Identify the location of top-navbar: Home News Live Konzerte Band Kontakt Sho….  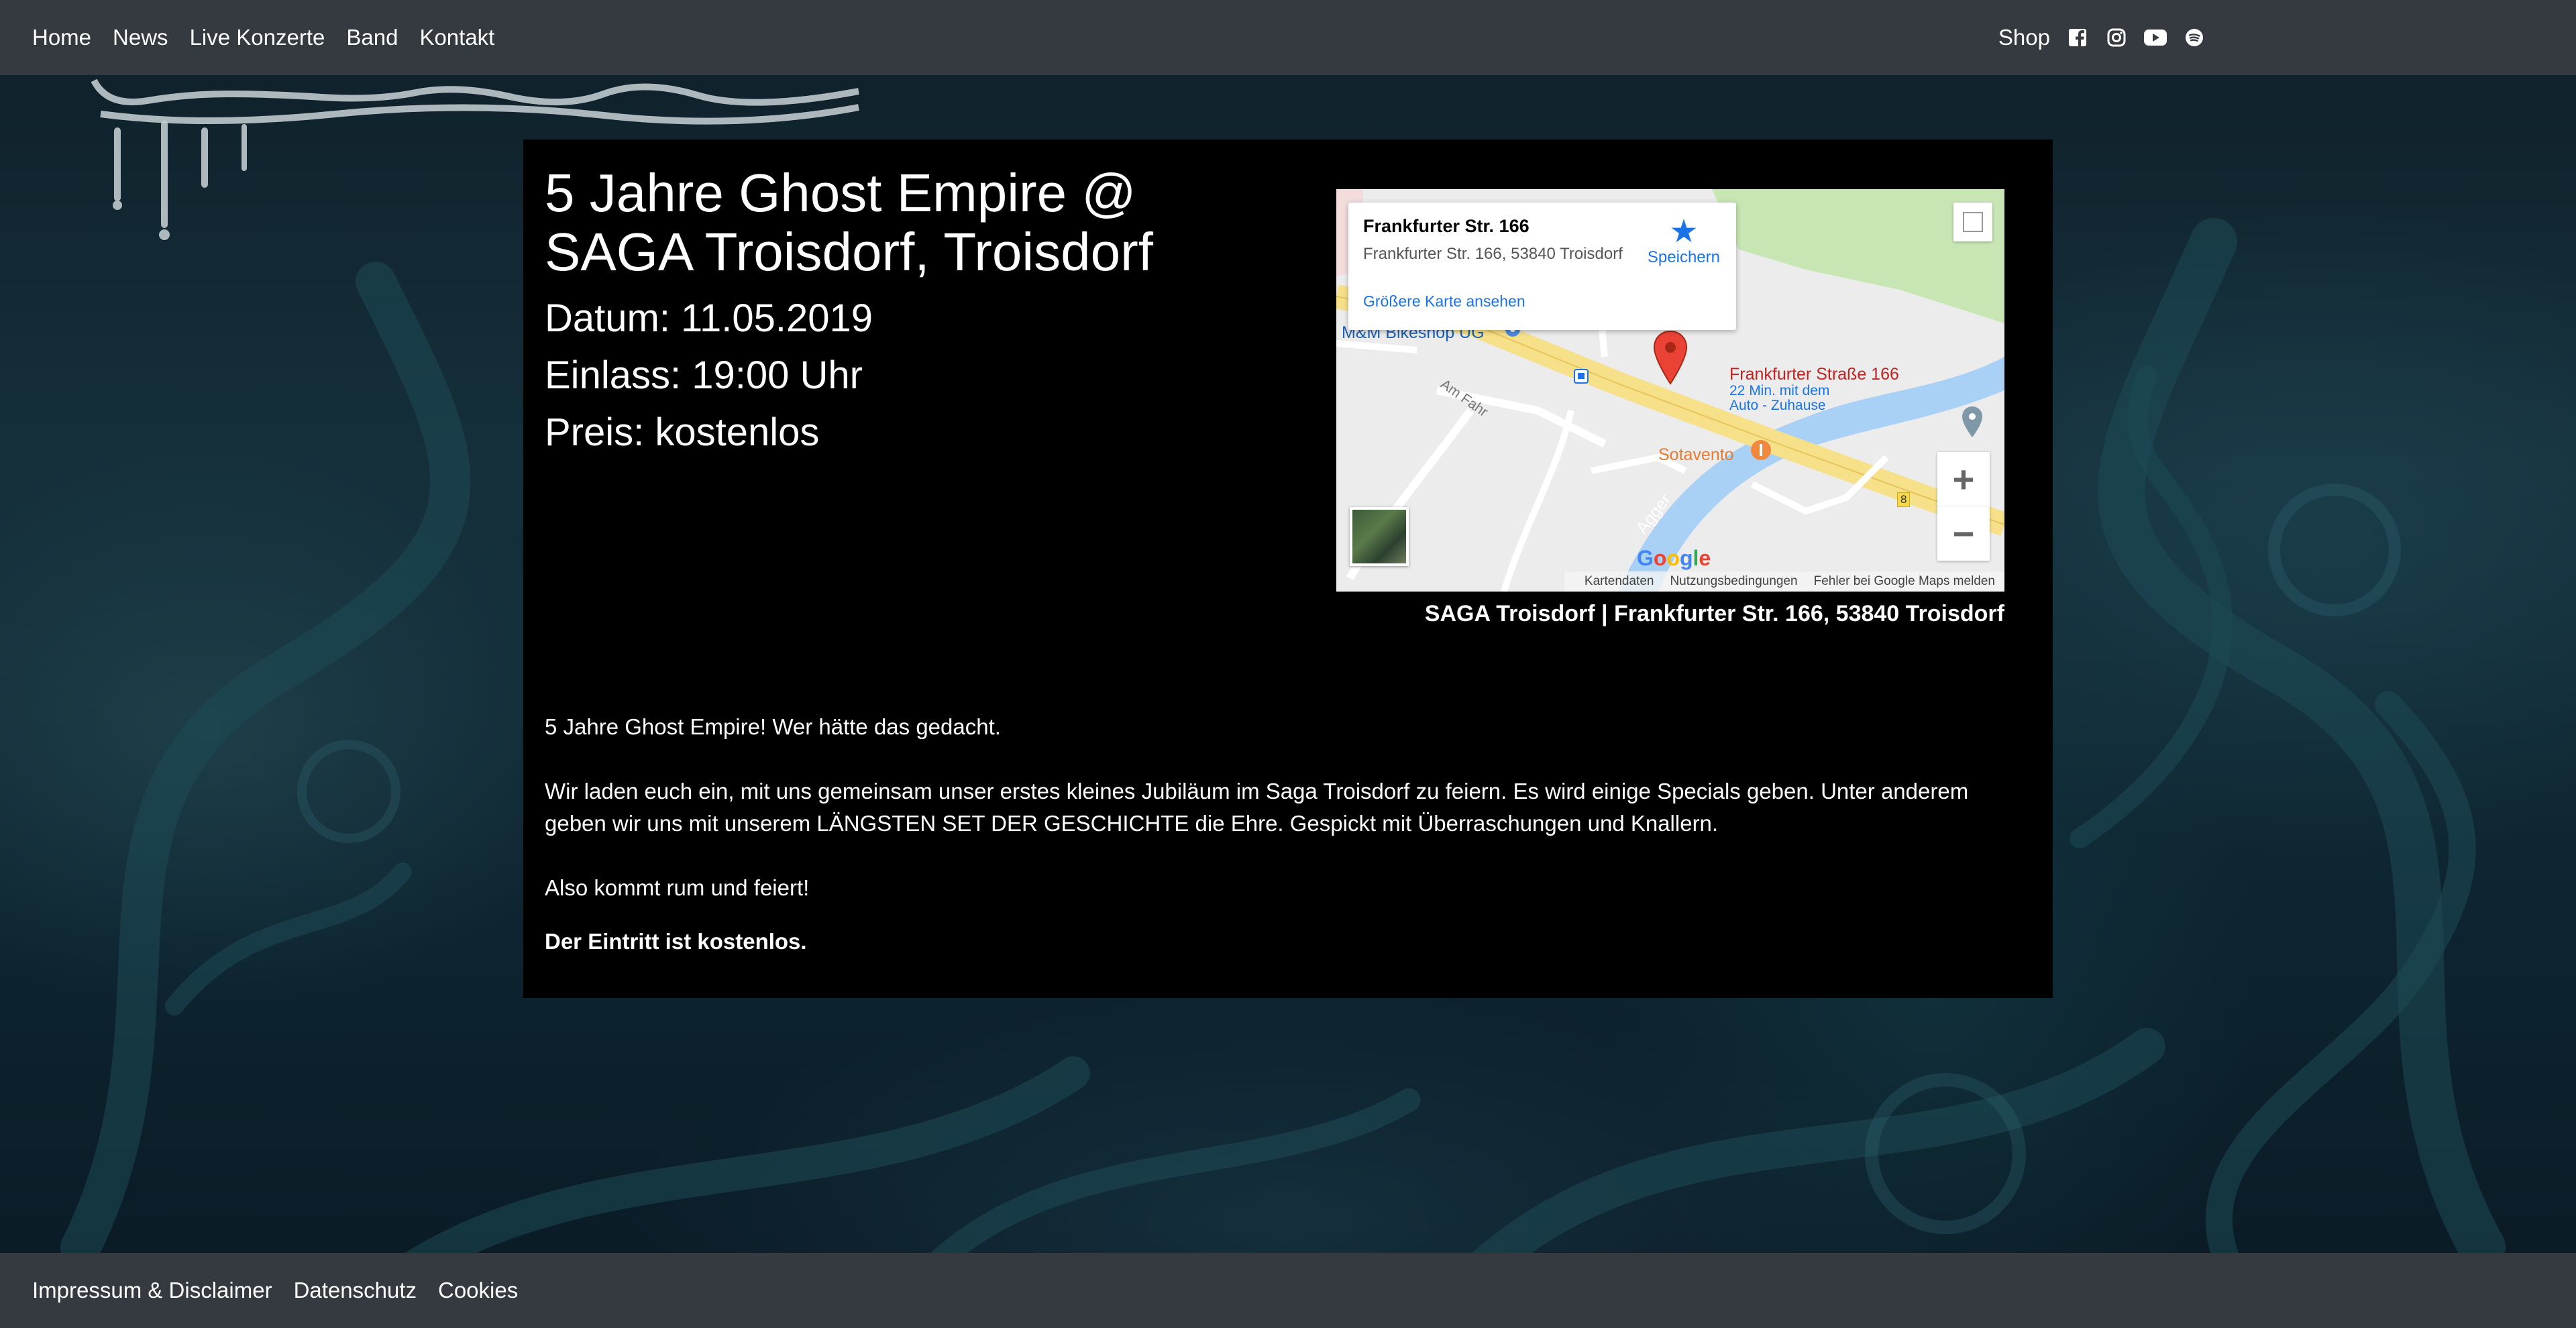
(1288, 37).